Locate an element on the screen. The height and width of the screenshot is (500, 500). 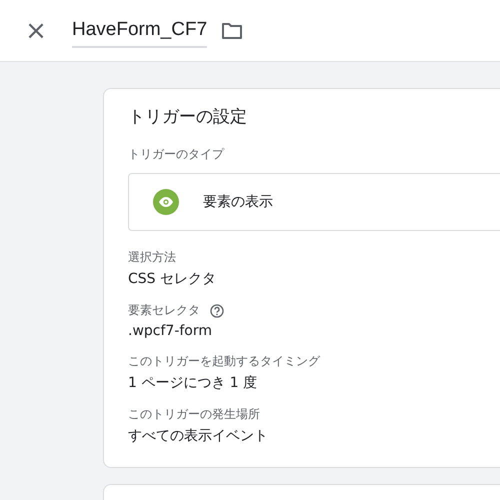
field-label: このトリガーを起動するタイミング is located at coordinates (224, 361).